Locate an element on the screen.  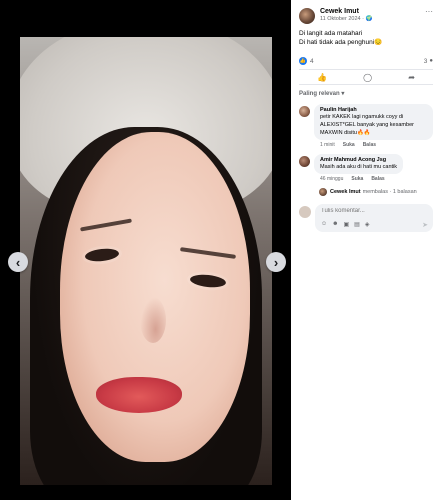
comment-count-link: 3 ● is located at coordinates (428, 61).